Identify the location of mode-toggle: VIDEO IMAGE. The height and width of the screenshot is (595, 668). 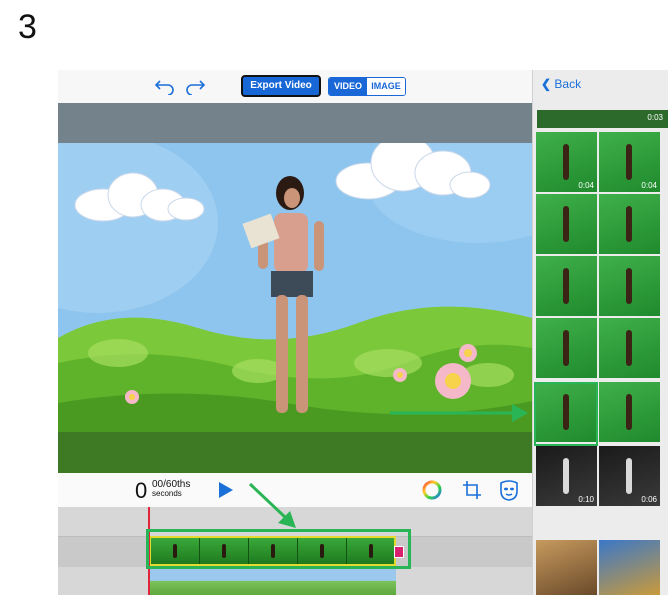
(367, 86).